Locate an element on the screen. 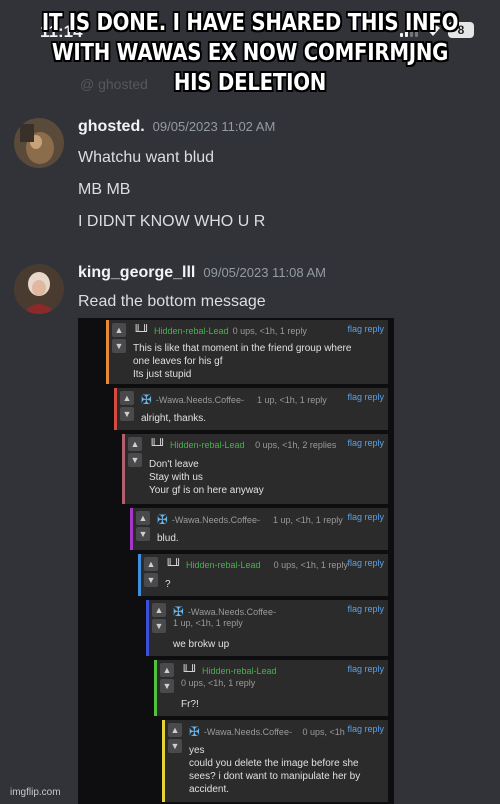 This screenshot has width=500, height=804. comment-text: alright, thanks. is located at coordinates (174, 418).